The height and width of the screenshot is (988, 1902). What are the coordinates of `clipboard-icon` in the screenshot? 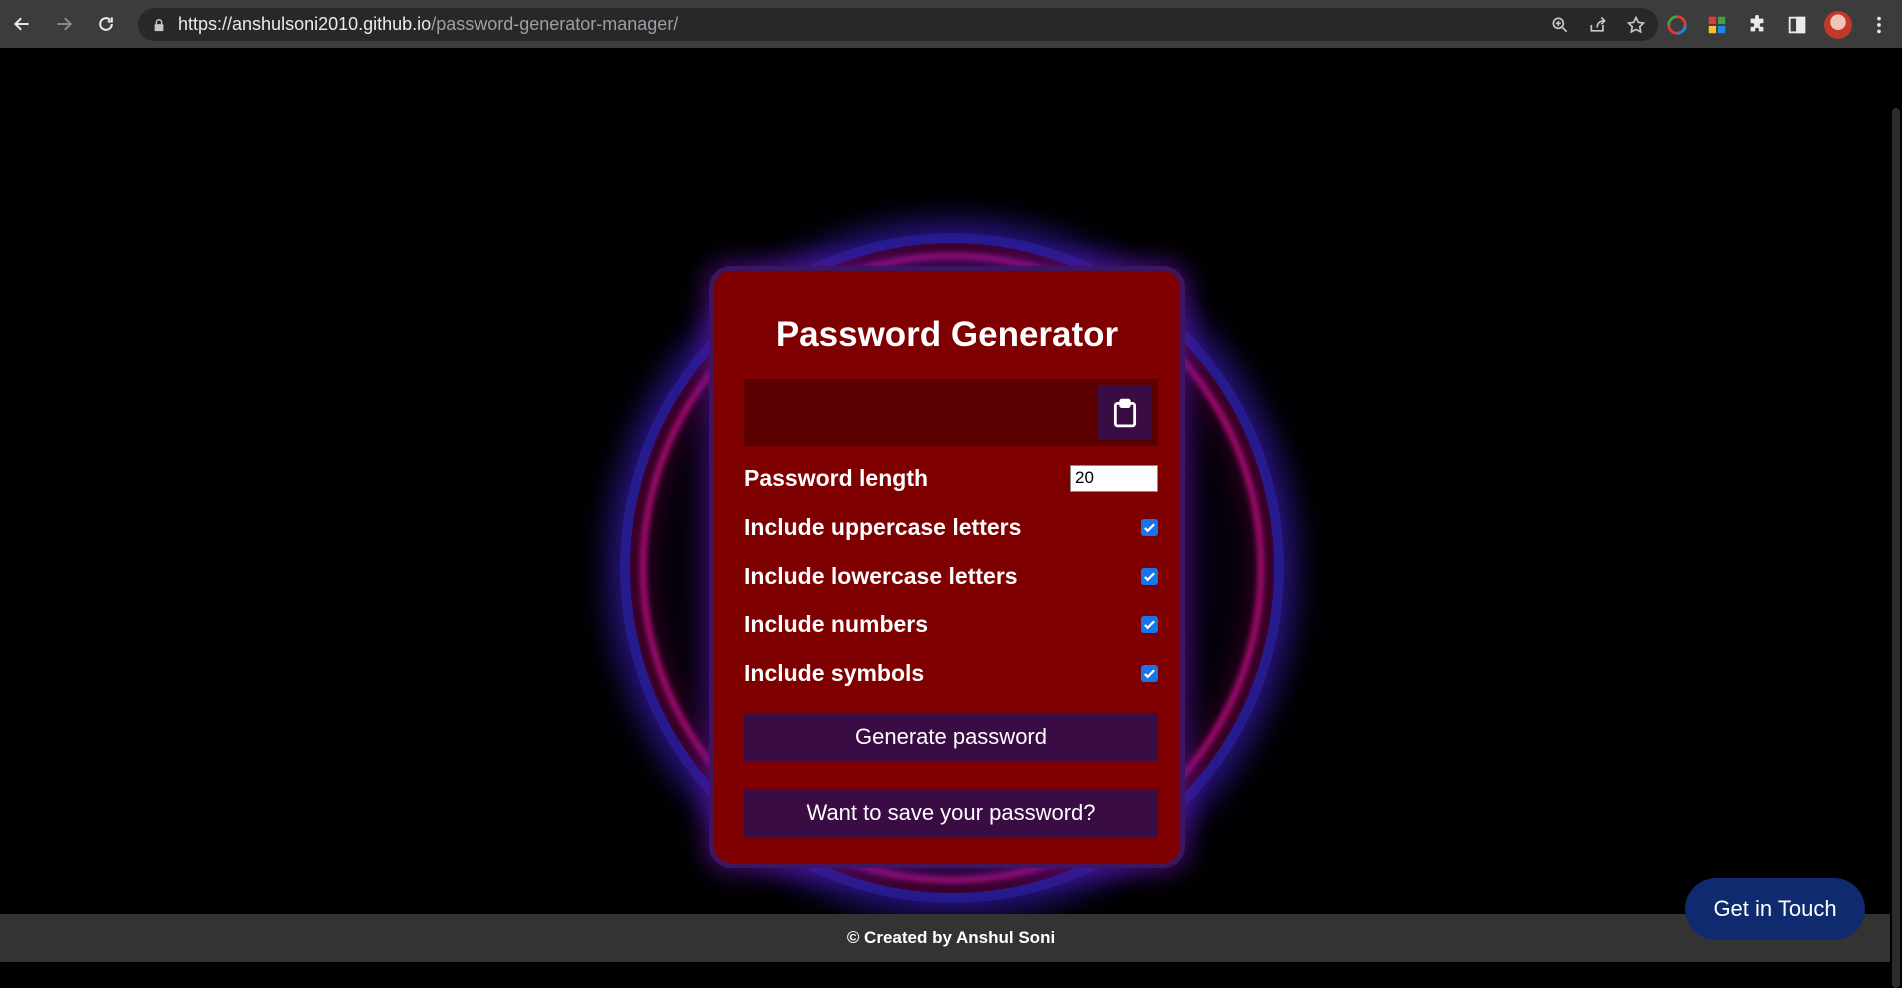 It's located at (1124, 412).